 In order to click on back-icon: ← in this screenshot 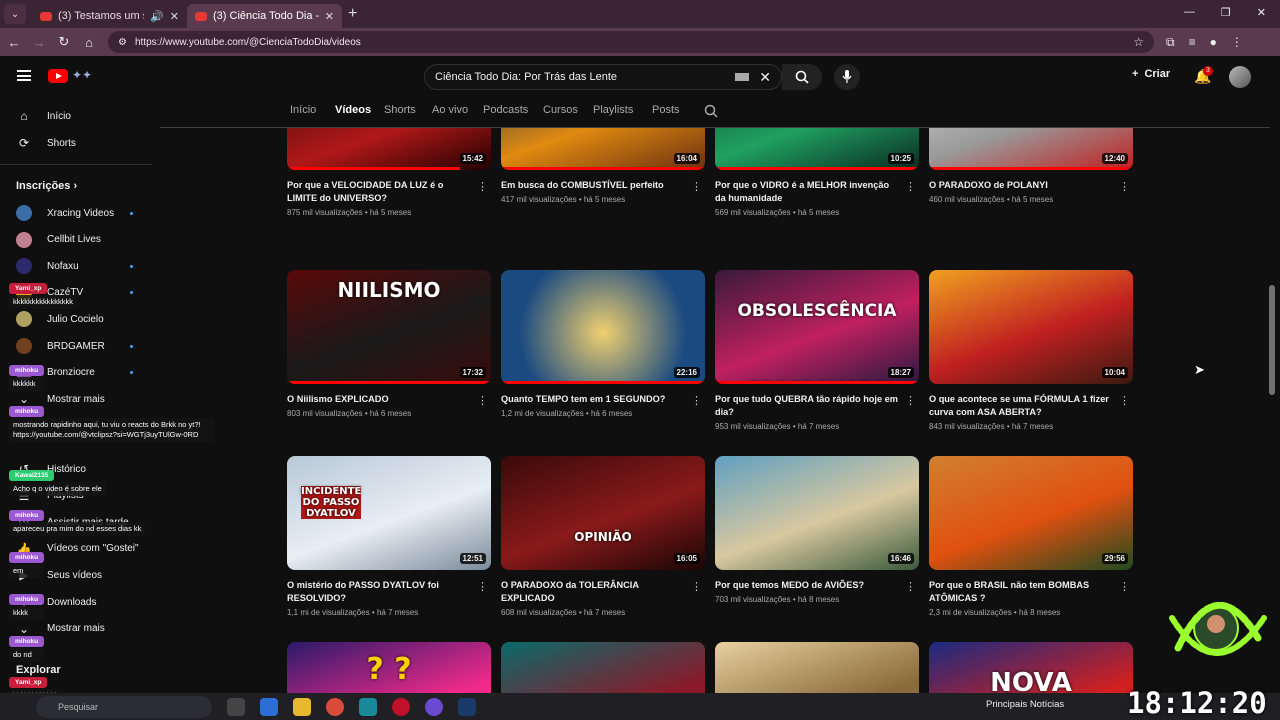, I will do `click(14, 42)`.